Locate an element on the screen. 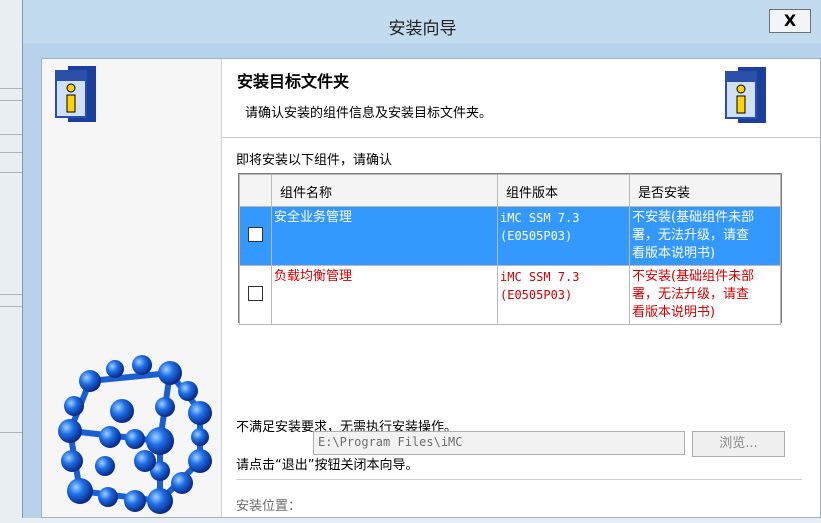 The image size is (821, 523). page-subtitle: 请确认安装的组件信息及安装目标文件夹。 is located at coordinates (369, 113).